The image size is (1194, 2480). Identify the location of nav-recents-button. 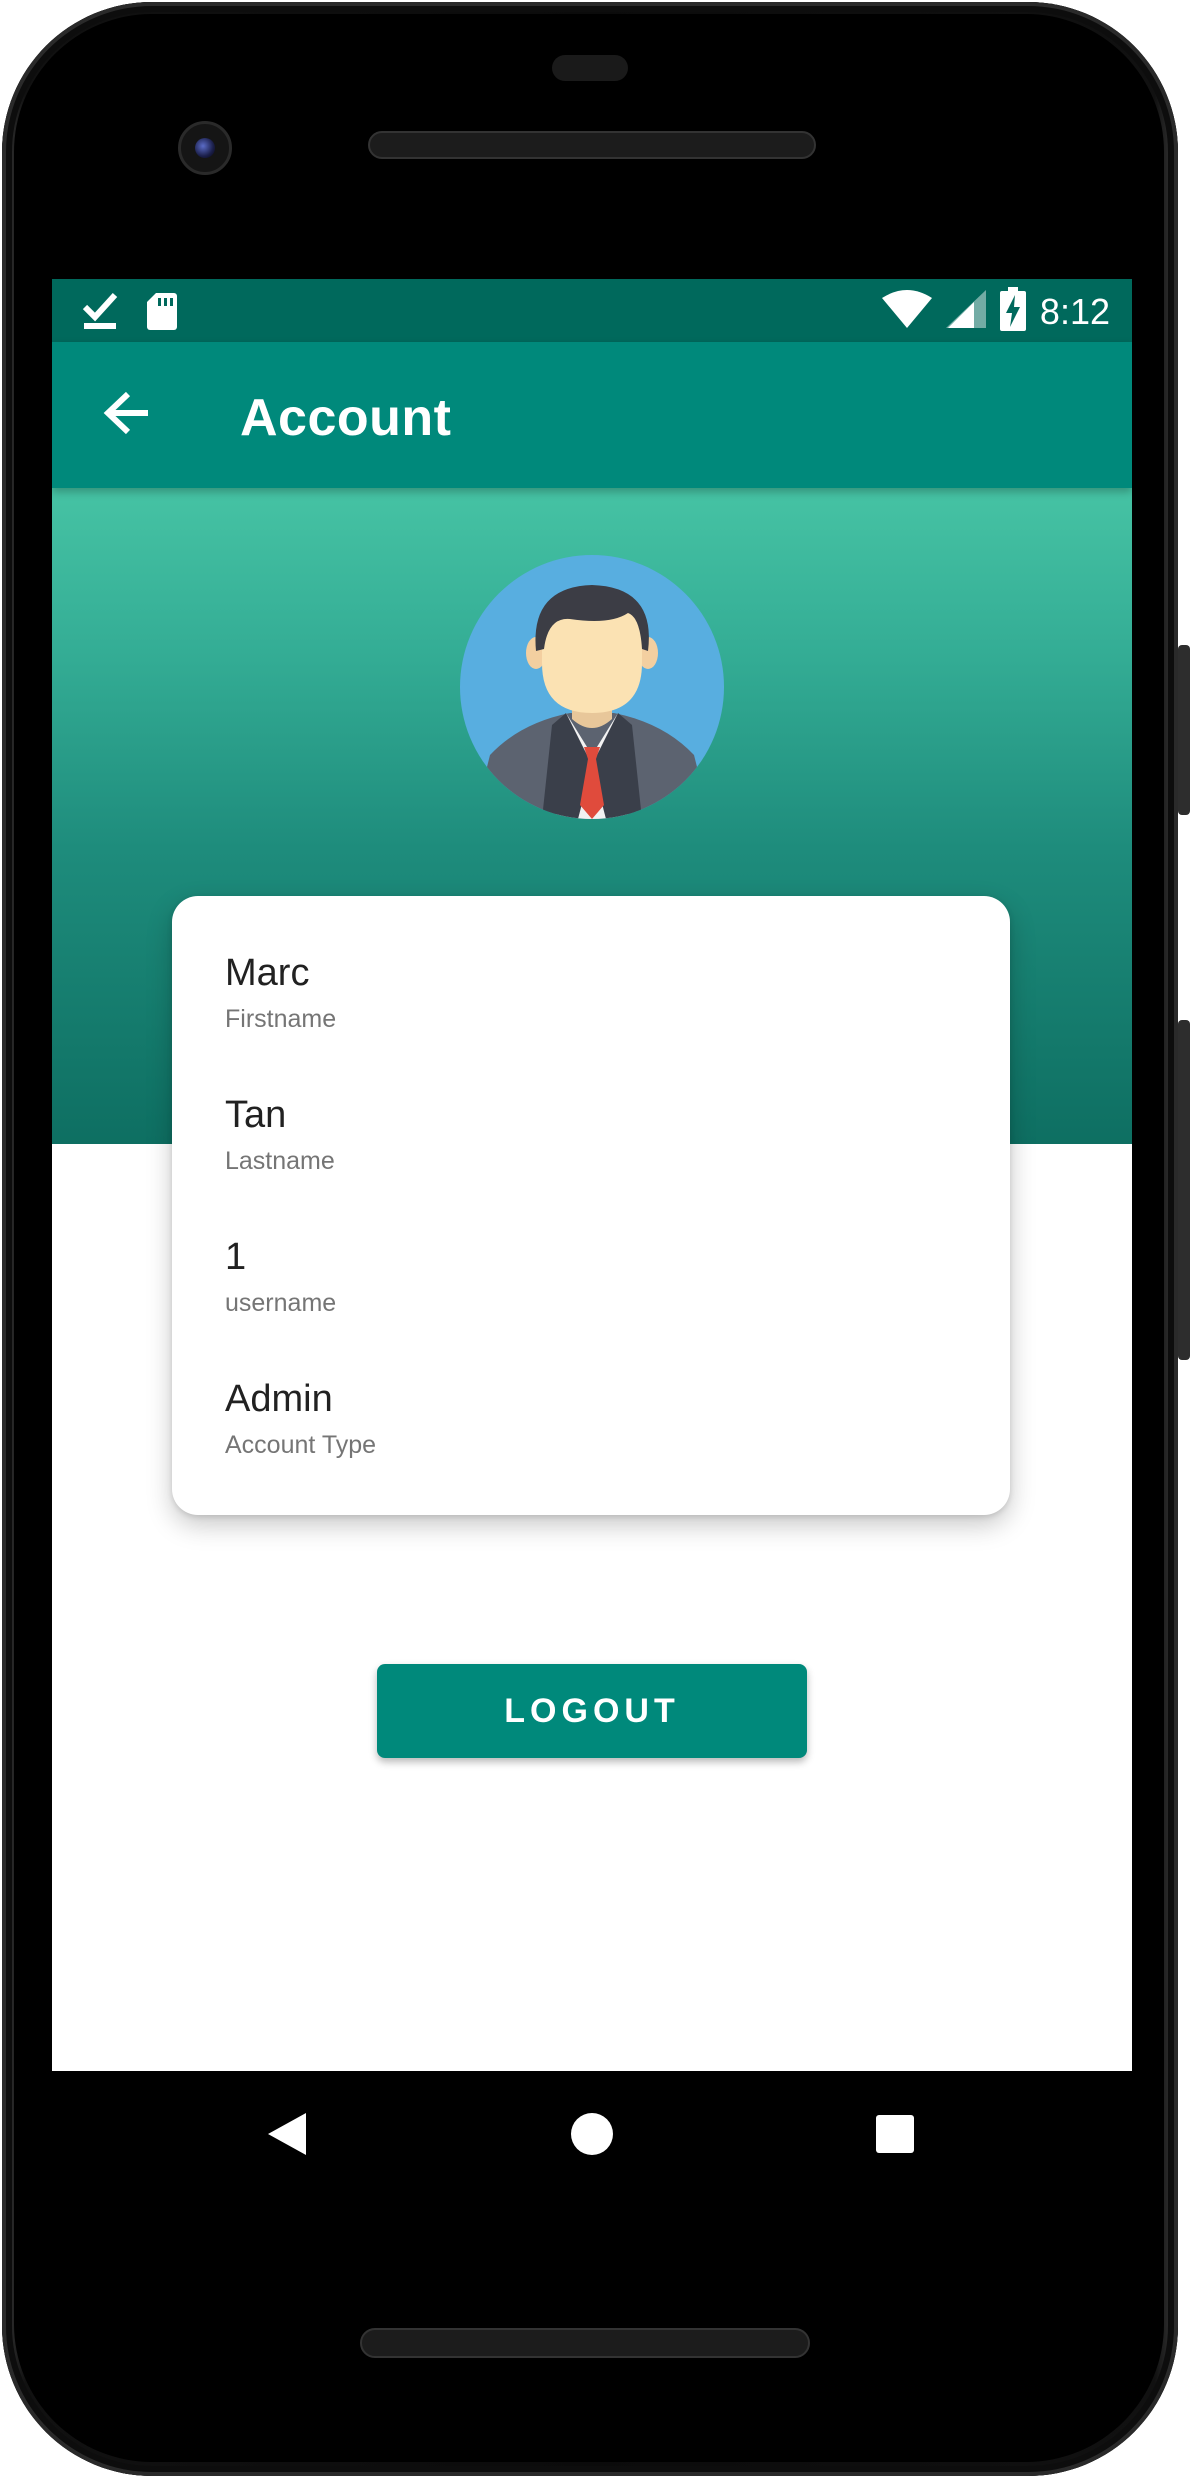
(895, 2136).